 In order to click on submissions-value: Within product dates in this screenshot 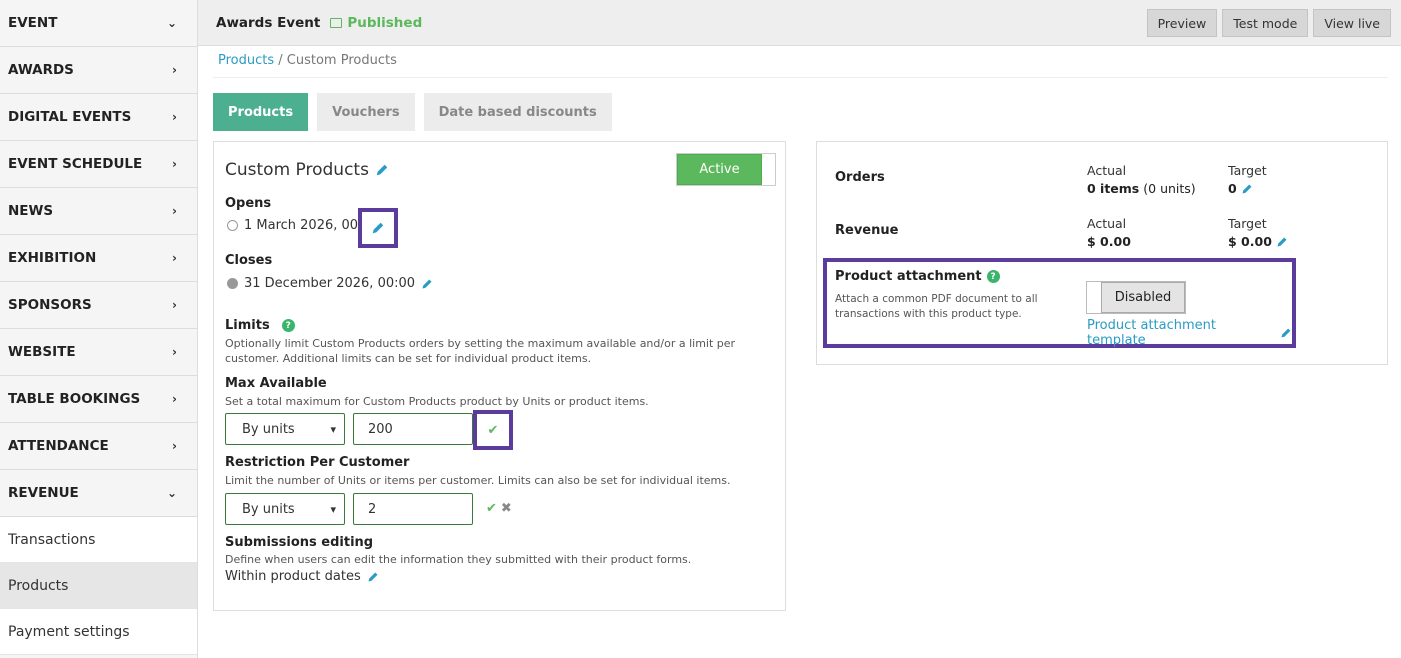, I will do `click(302, 576)`.